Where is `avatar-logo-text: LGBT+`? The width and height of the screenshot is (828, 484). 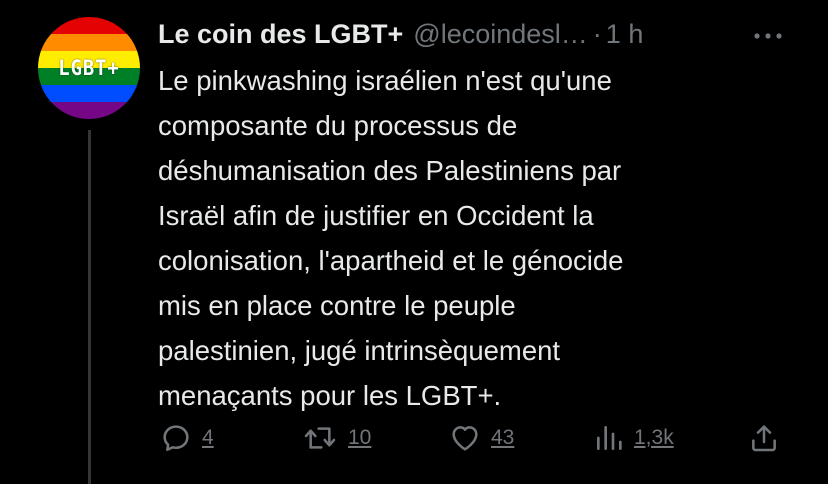 avatar-logo-text: LGBT+ is located at coordinates (89, 68).